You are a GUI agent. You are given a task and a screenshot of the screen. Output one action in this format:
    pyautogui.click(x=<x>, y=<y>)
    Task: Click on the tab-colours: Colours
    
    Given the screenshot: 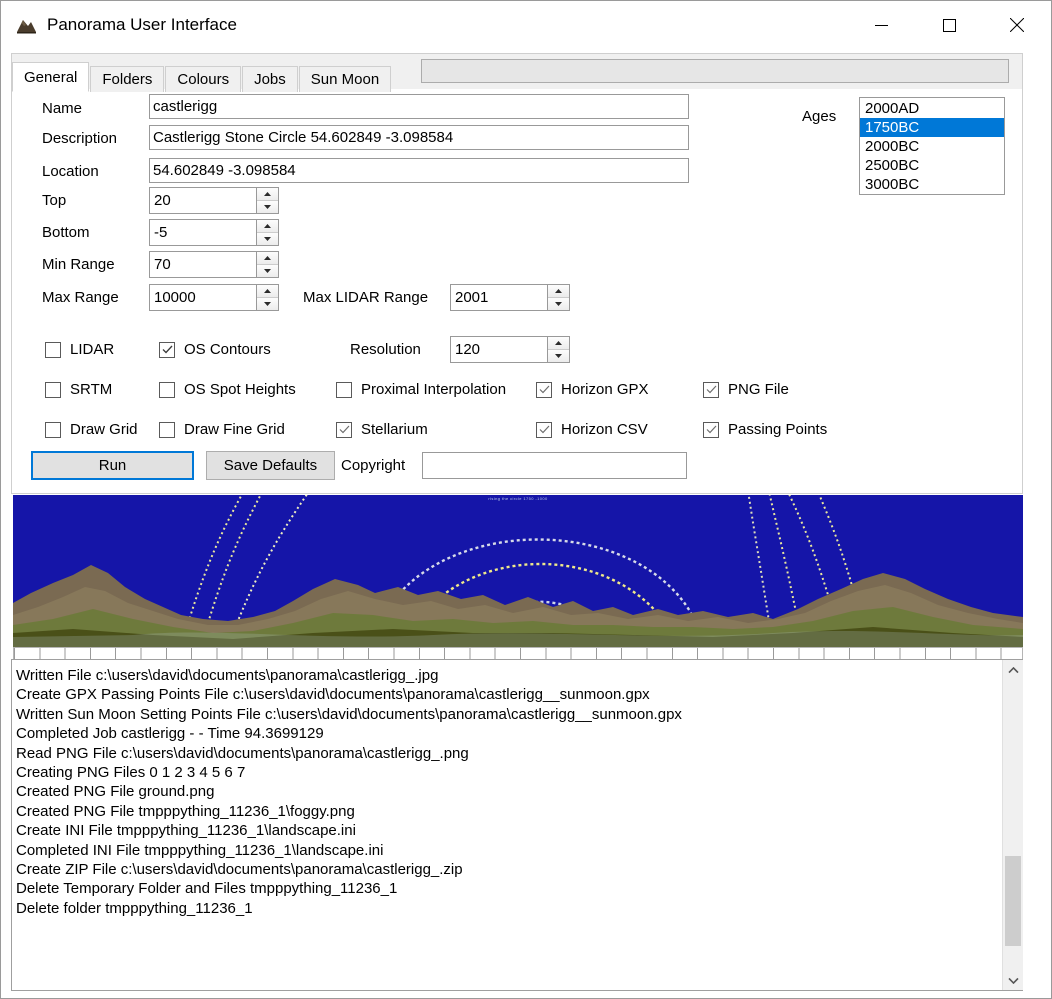 What is the action you would take?
    pyautogui.click(x=203, y=79)
    